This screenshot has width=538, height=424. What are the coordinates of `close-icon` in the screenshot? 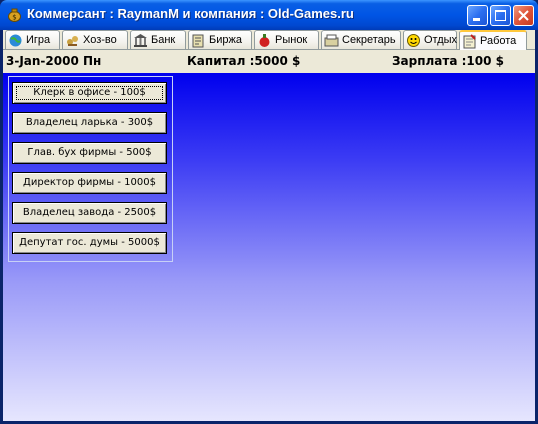 It's located at (523, 15).